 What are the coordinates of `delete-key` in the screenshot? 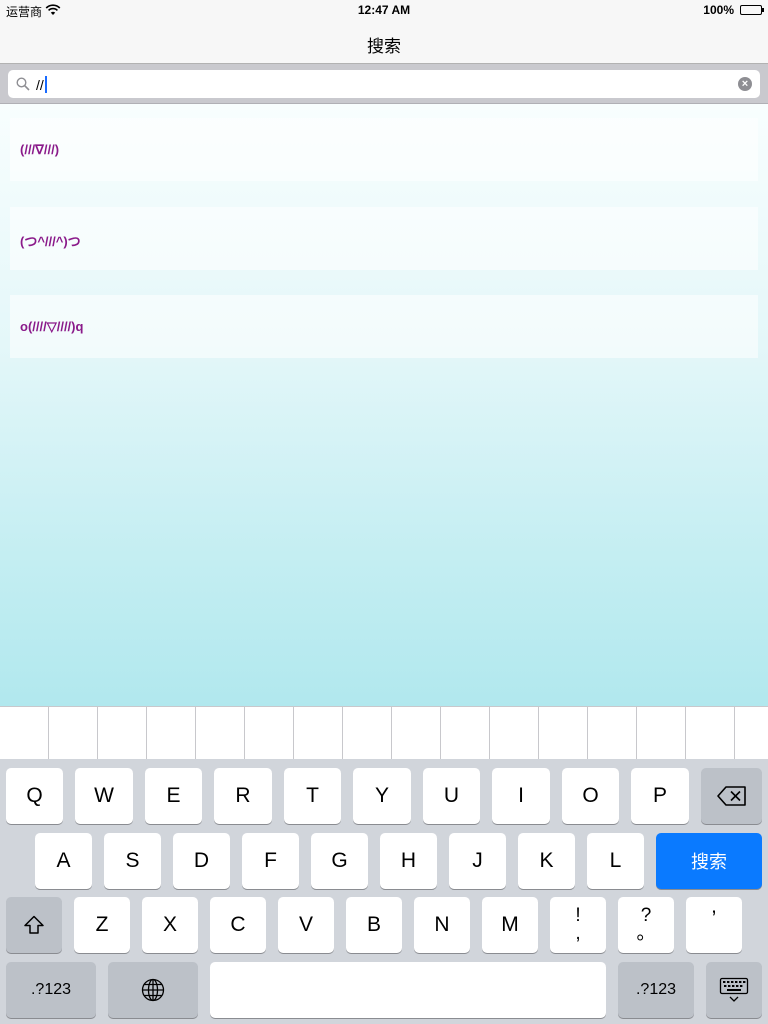 It's located at (731, 796).